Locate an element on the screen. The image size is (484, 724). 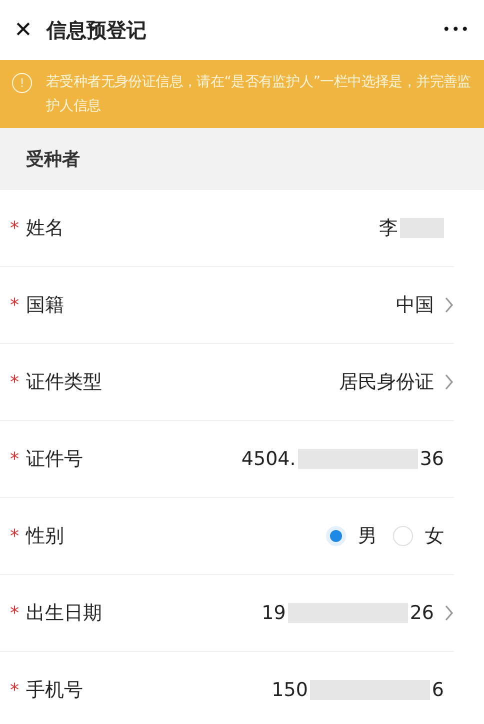
field-value: 居民身份证 is located at coordinates (386, 382).